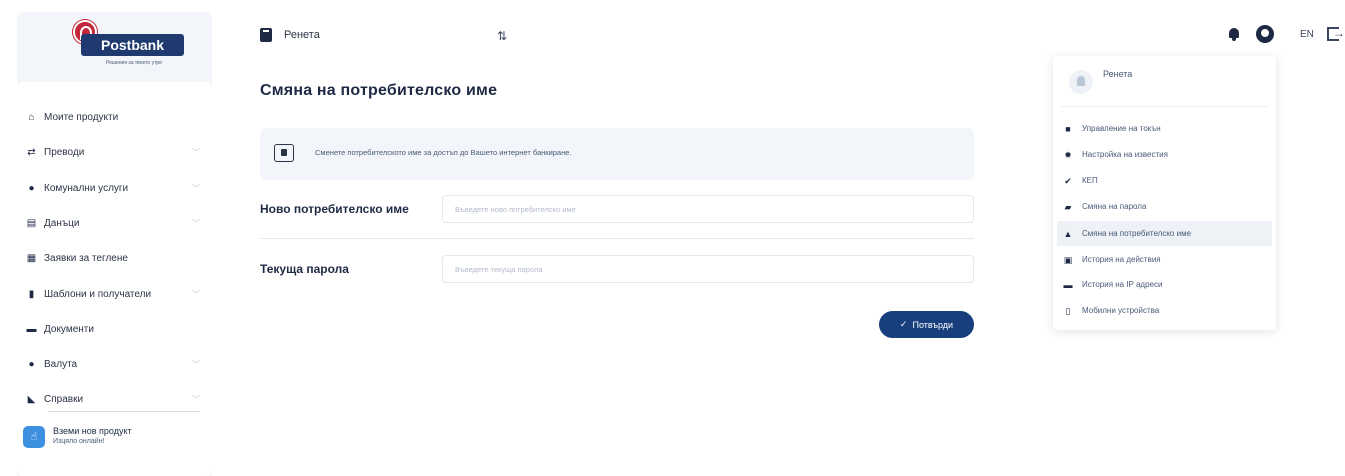 This screenshot has height=476, width=1345. I want to click on shield-check-icon: ✔, so click(1068, 180).